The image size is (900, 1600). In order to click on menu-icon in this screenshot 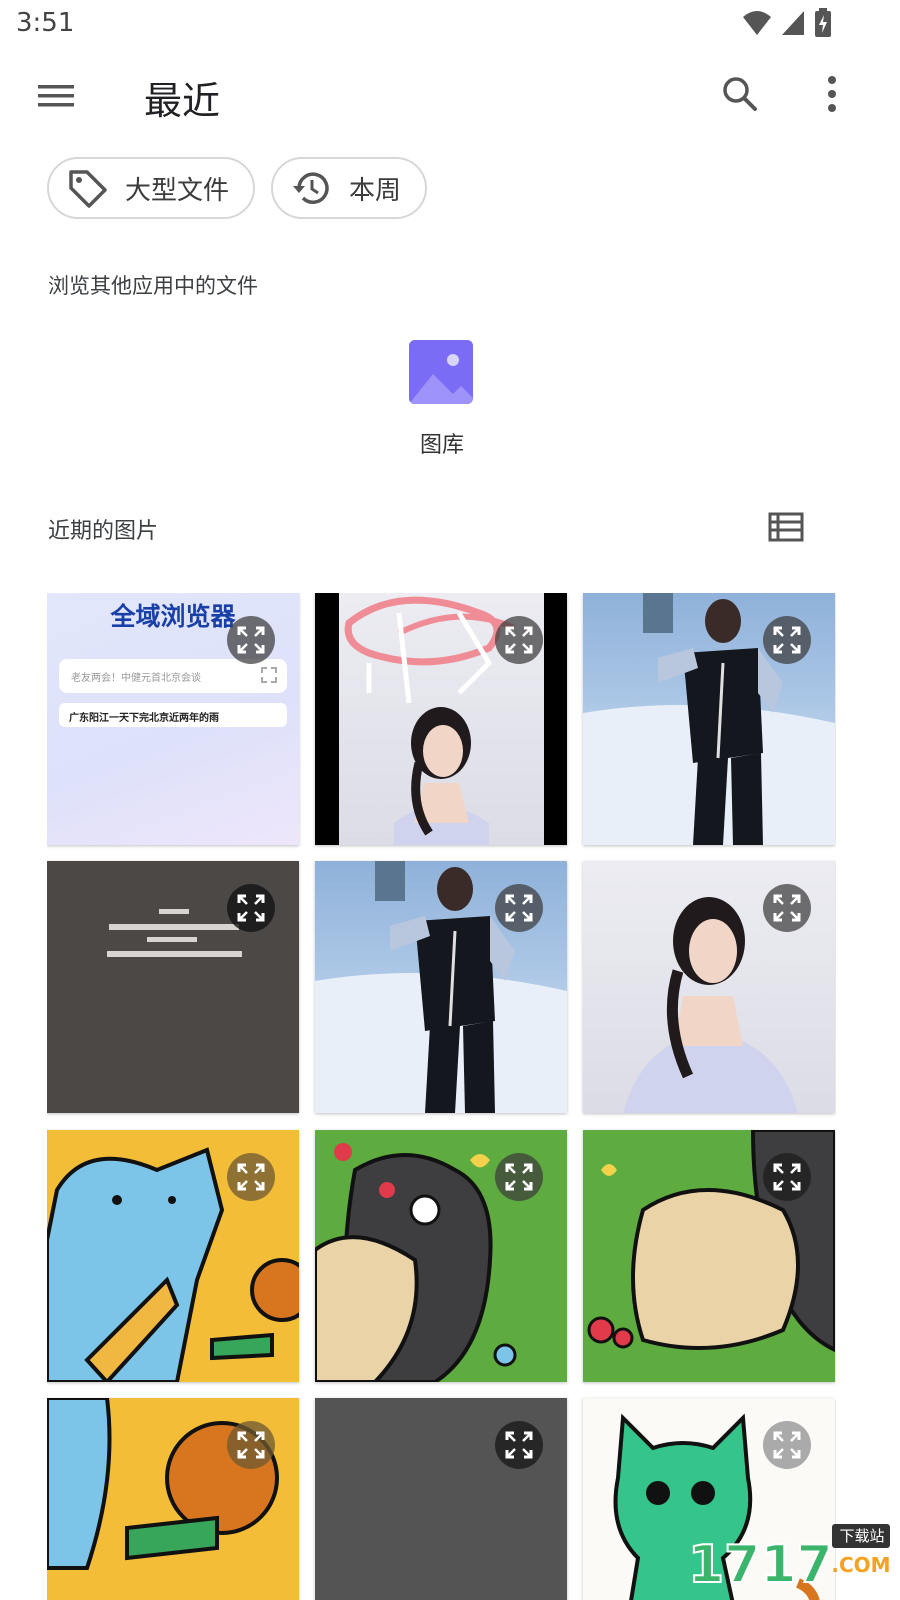, I will do `click(56, 96)`.